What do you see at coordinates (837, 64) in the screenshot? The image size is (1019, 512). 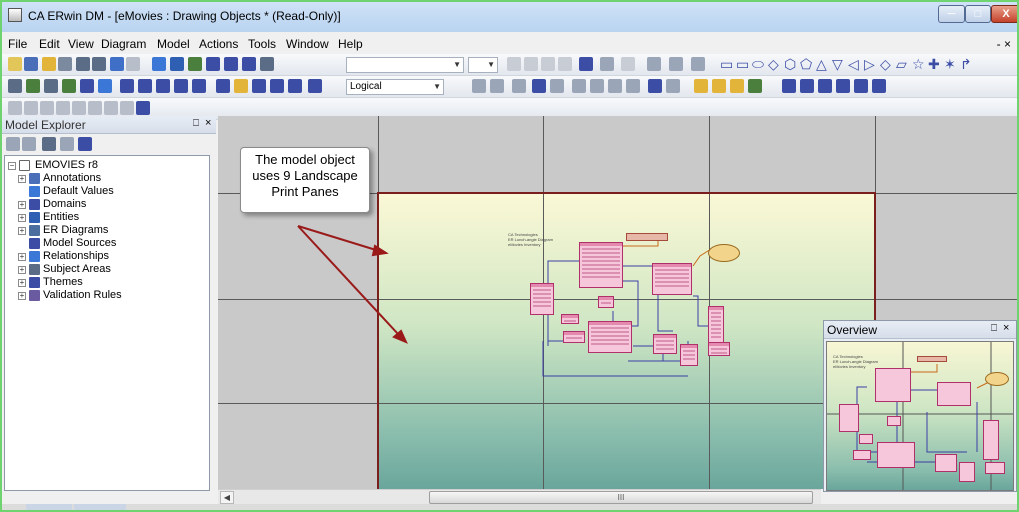 I see `inverted-triangle-shape-icon: ▽` at bounding box center [837, 64].